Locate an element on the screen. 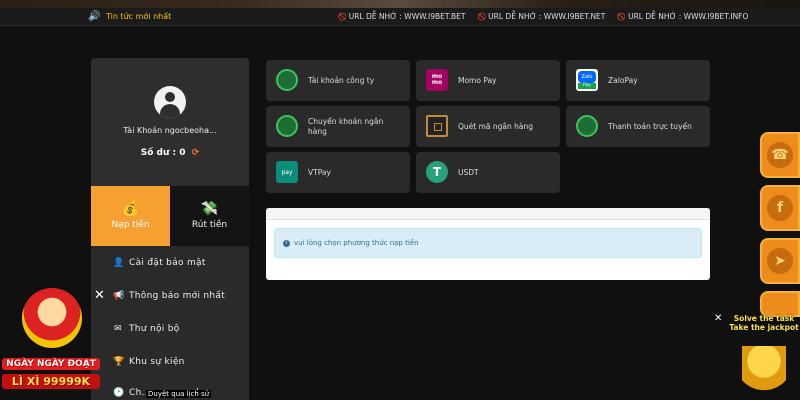 The image size is (800, 400). trophy-icon is located at coordinates (764, 371).